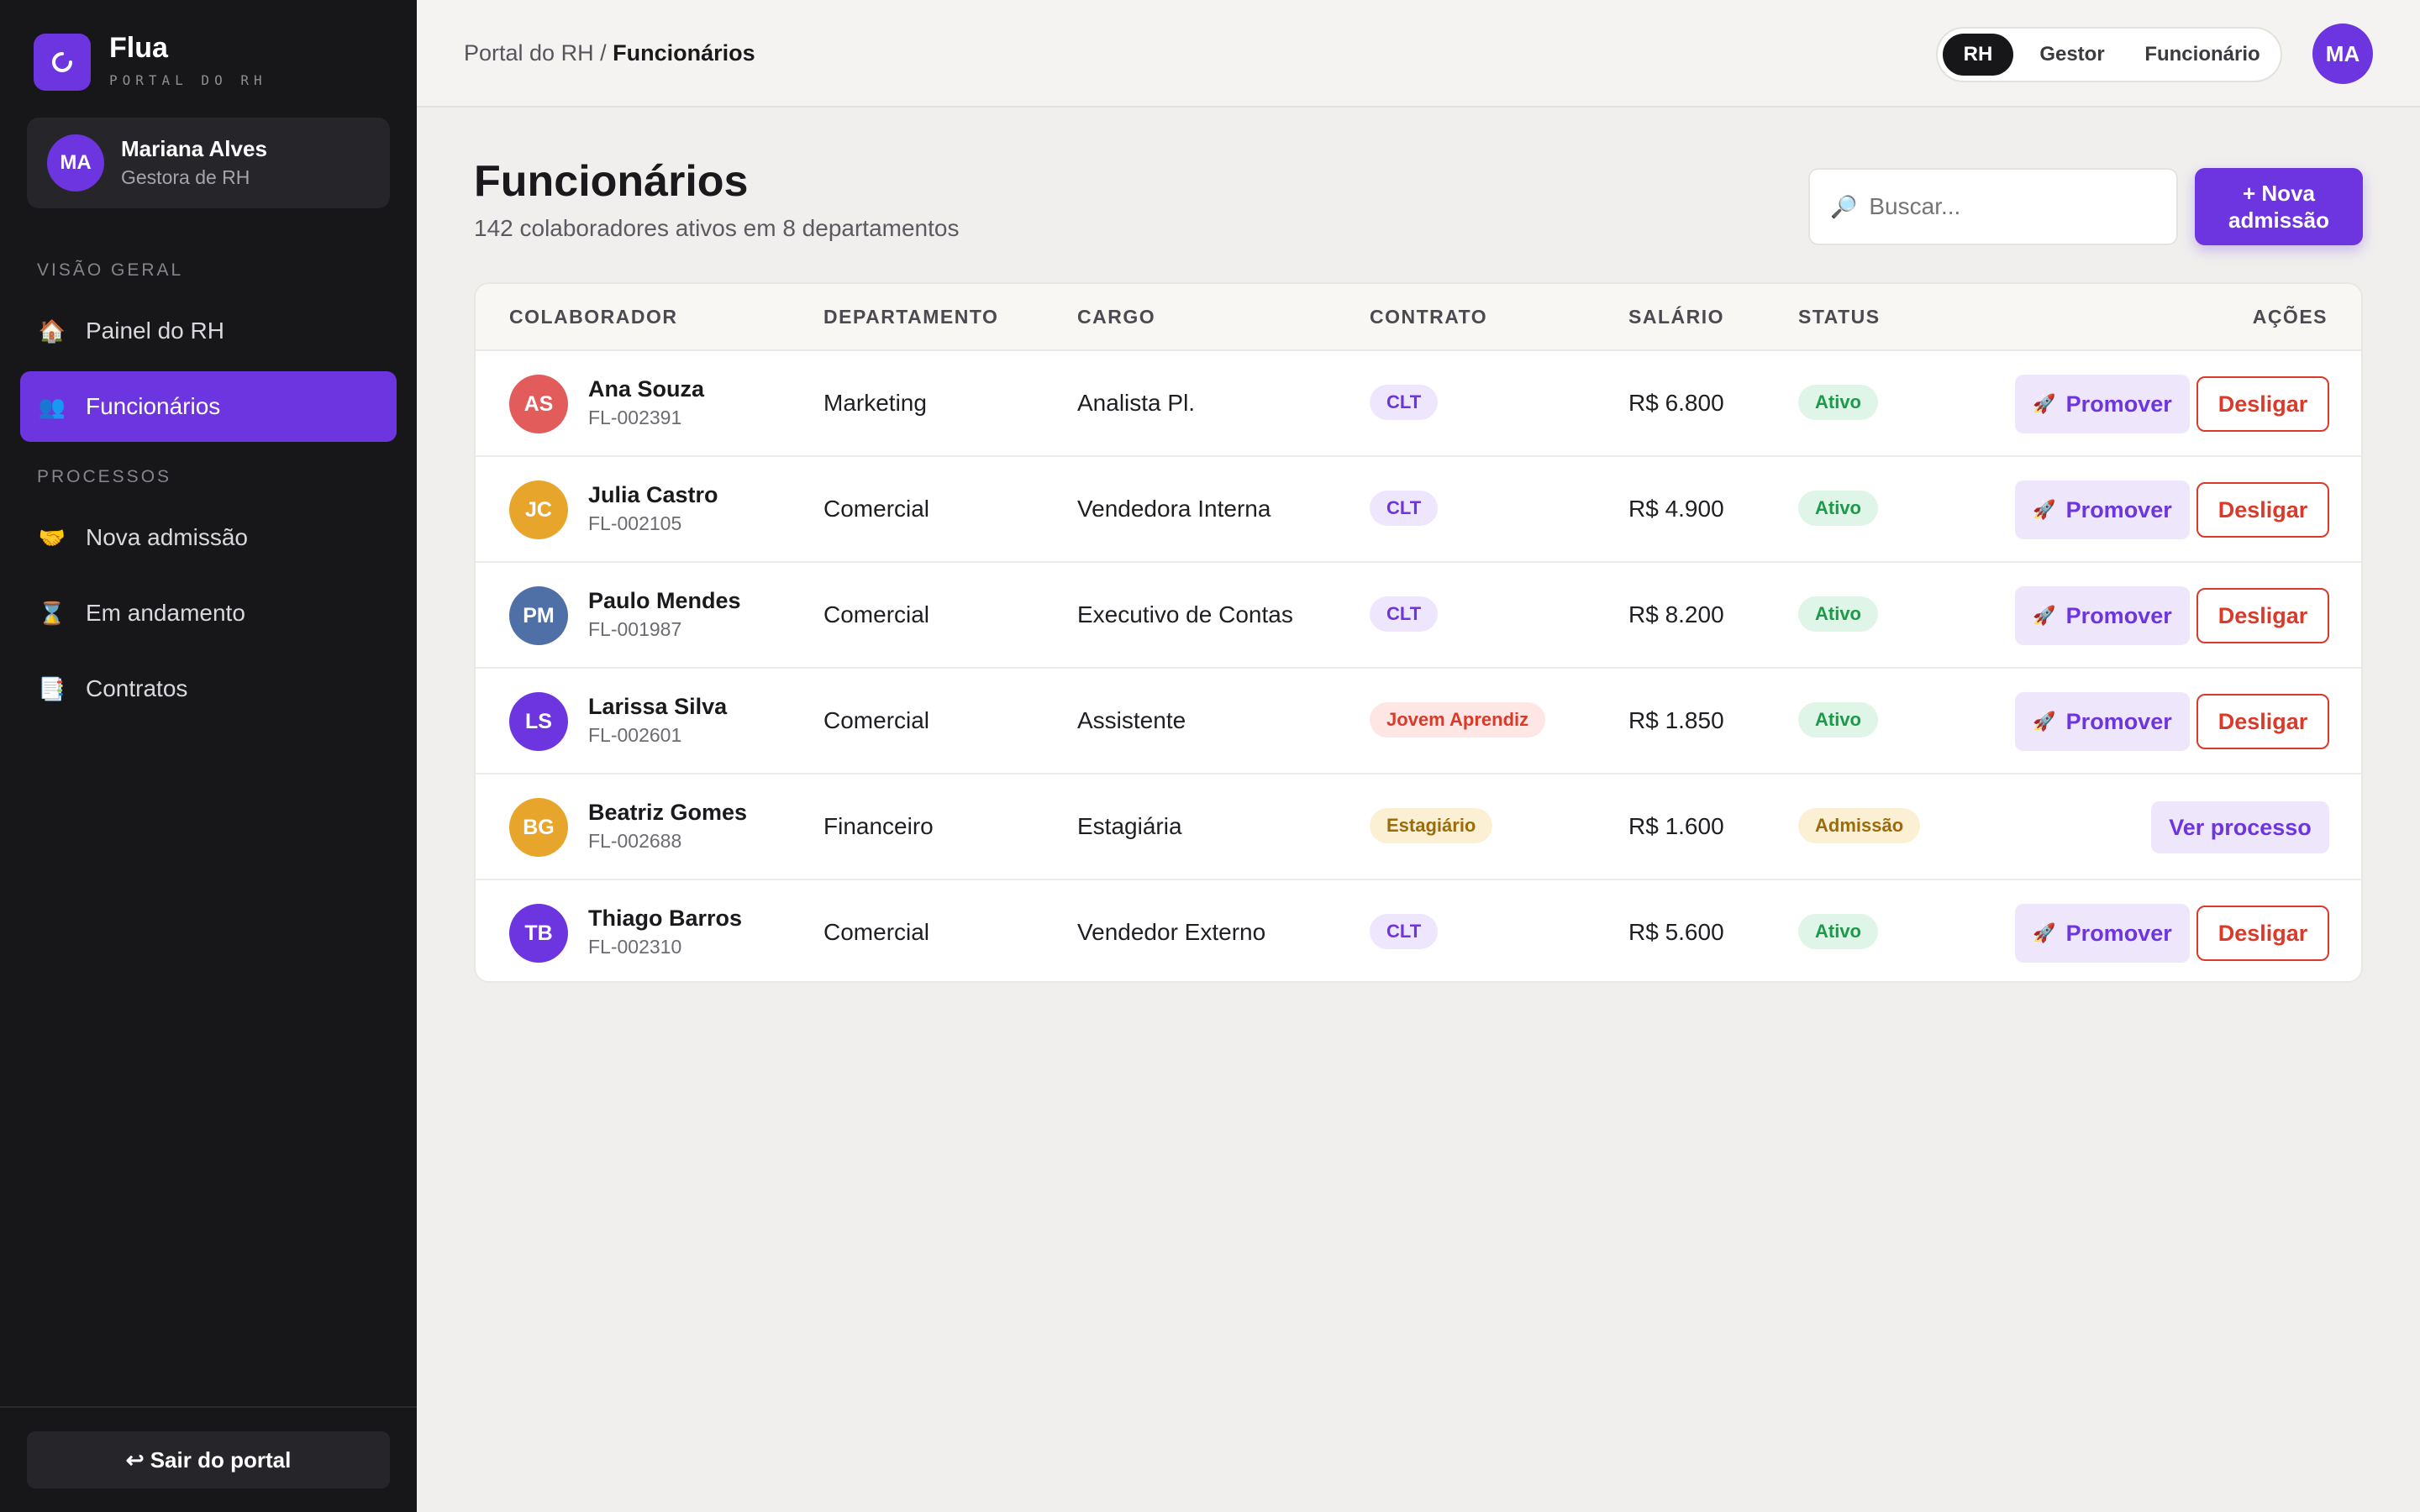  I want to click on column-header: AÇÕES, so click(2290, 317).